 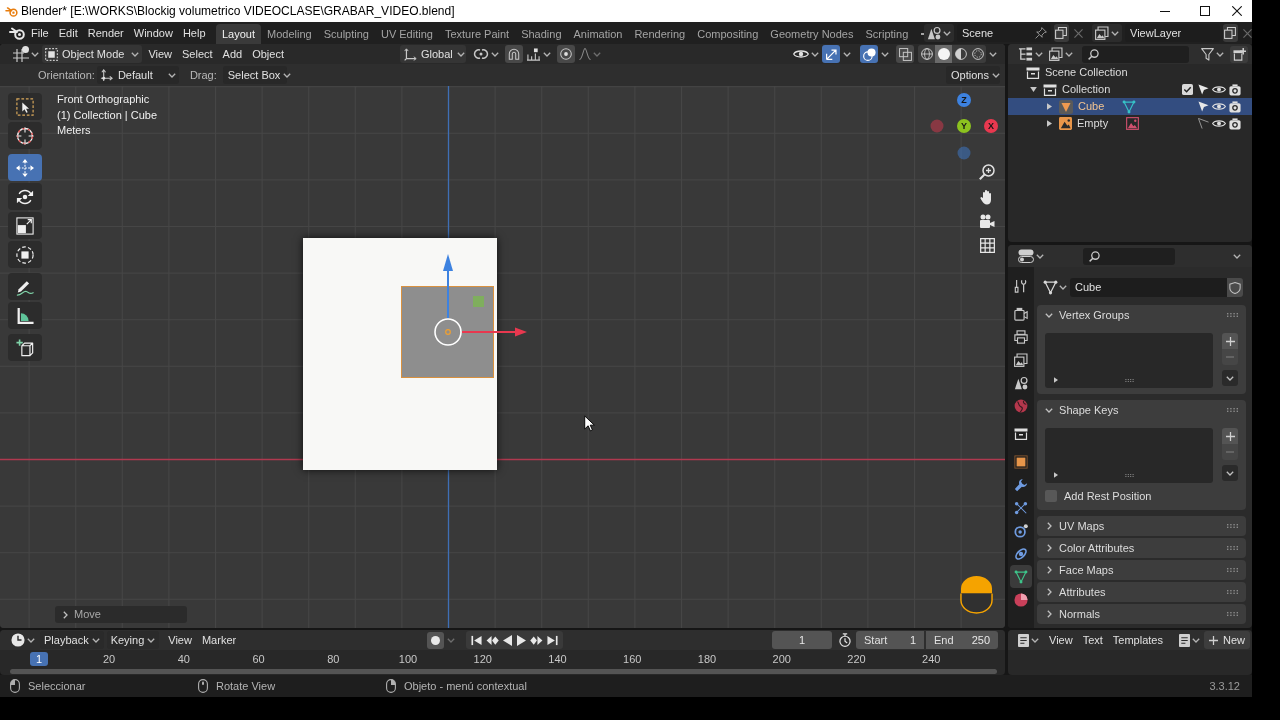 What do you see at coordinates (964, 126) in the screenshot?
I see `y-axis-handle` at bounding box center [964, 126].